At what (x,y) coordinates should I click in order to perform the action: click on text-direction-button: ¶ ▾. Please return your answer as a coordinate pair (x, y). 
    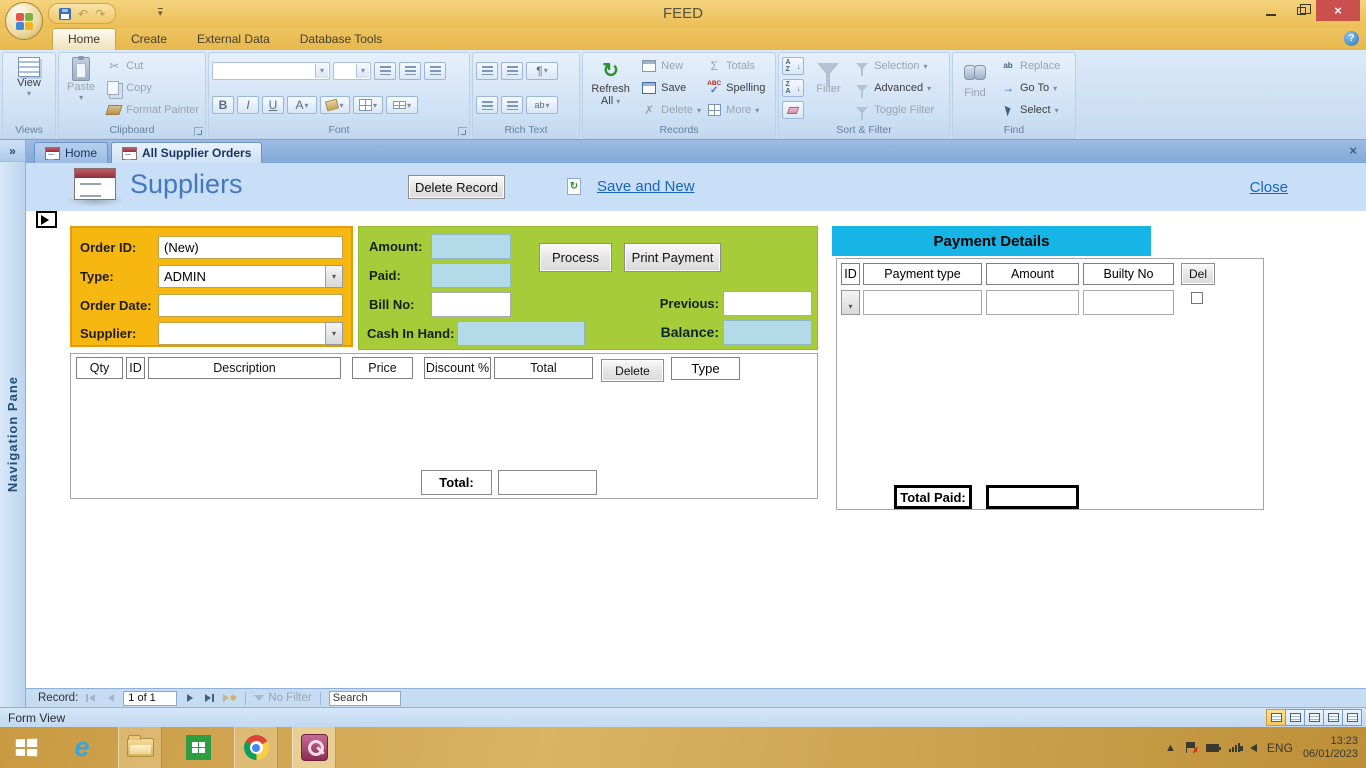
    Looking at the image, I should click on (542, 70).